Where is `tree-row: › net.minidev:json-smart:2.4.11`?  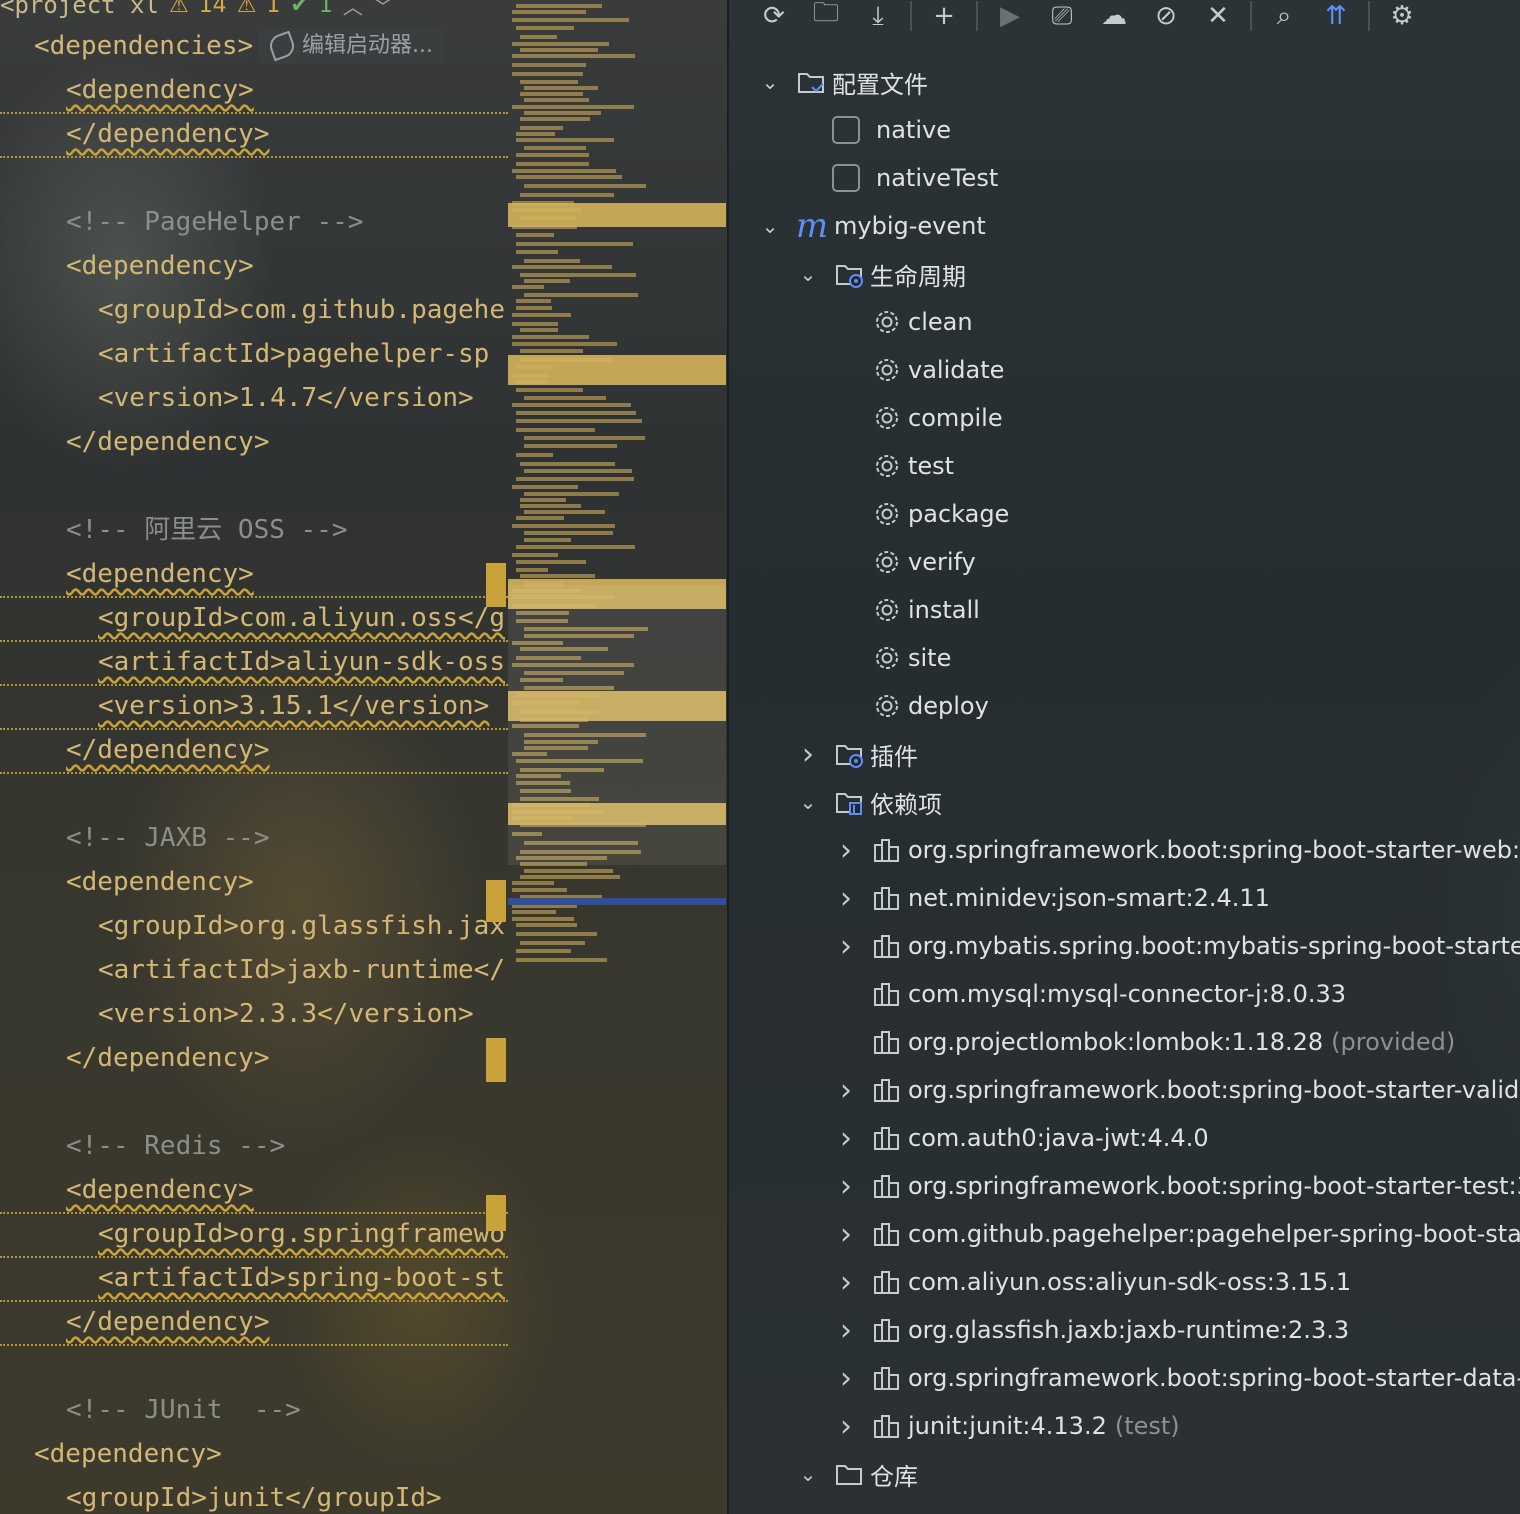 tree-row: › net.minidev:json-smart:2.4.11 is located at coordinates (1051, 898).